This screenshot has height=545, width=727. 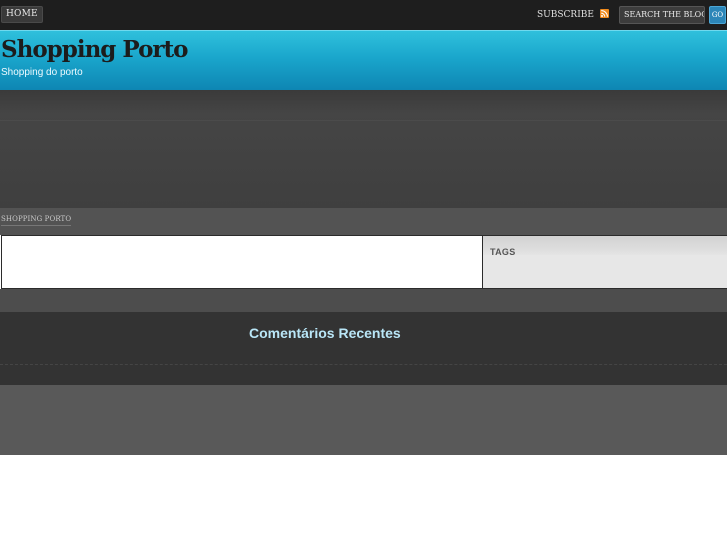 I want to click on footer-widgets: Comentários Recentes, so click(x=363, y=348).